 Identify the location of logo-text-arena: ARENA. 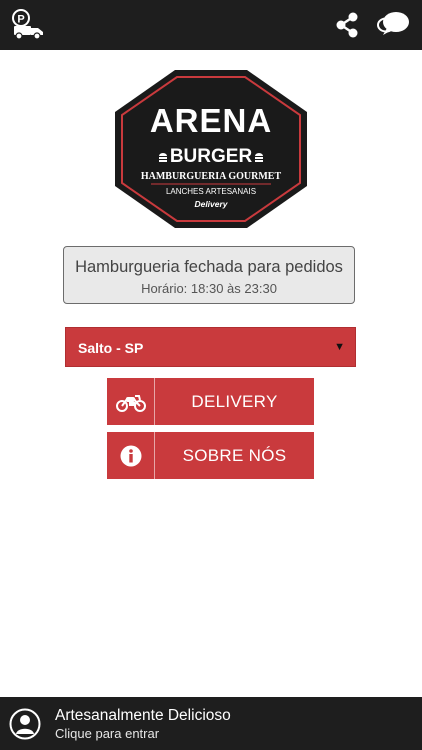
(211, 120).